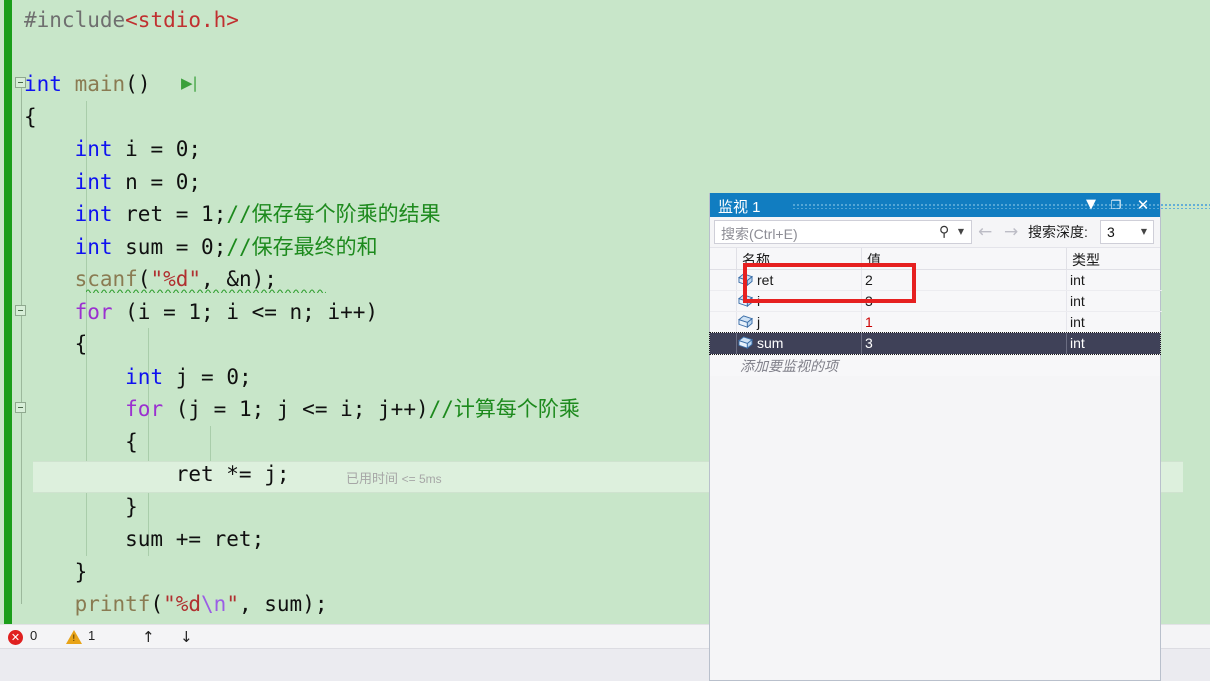 The width and height of the screenshot is (1210, 681). What do you see at coordinates (1127, 232) in the screenshot?
I see `search-depth-input: 3 ▼` at bounding box center [1127, 232].